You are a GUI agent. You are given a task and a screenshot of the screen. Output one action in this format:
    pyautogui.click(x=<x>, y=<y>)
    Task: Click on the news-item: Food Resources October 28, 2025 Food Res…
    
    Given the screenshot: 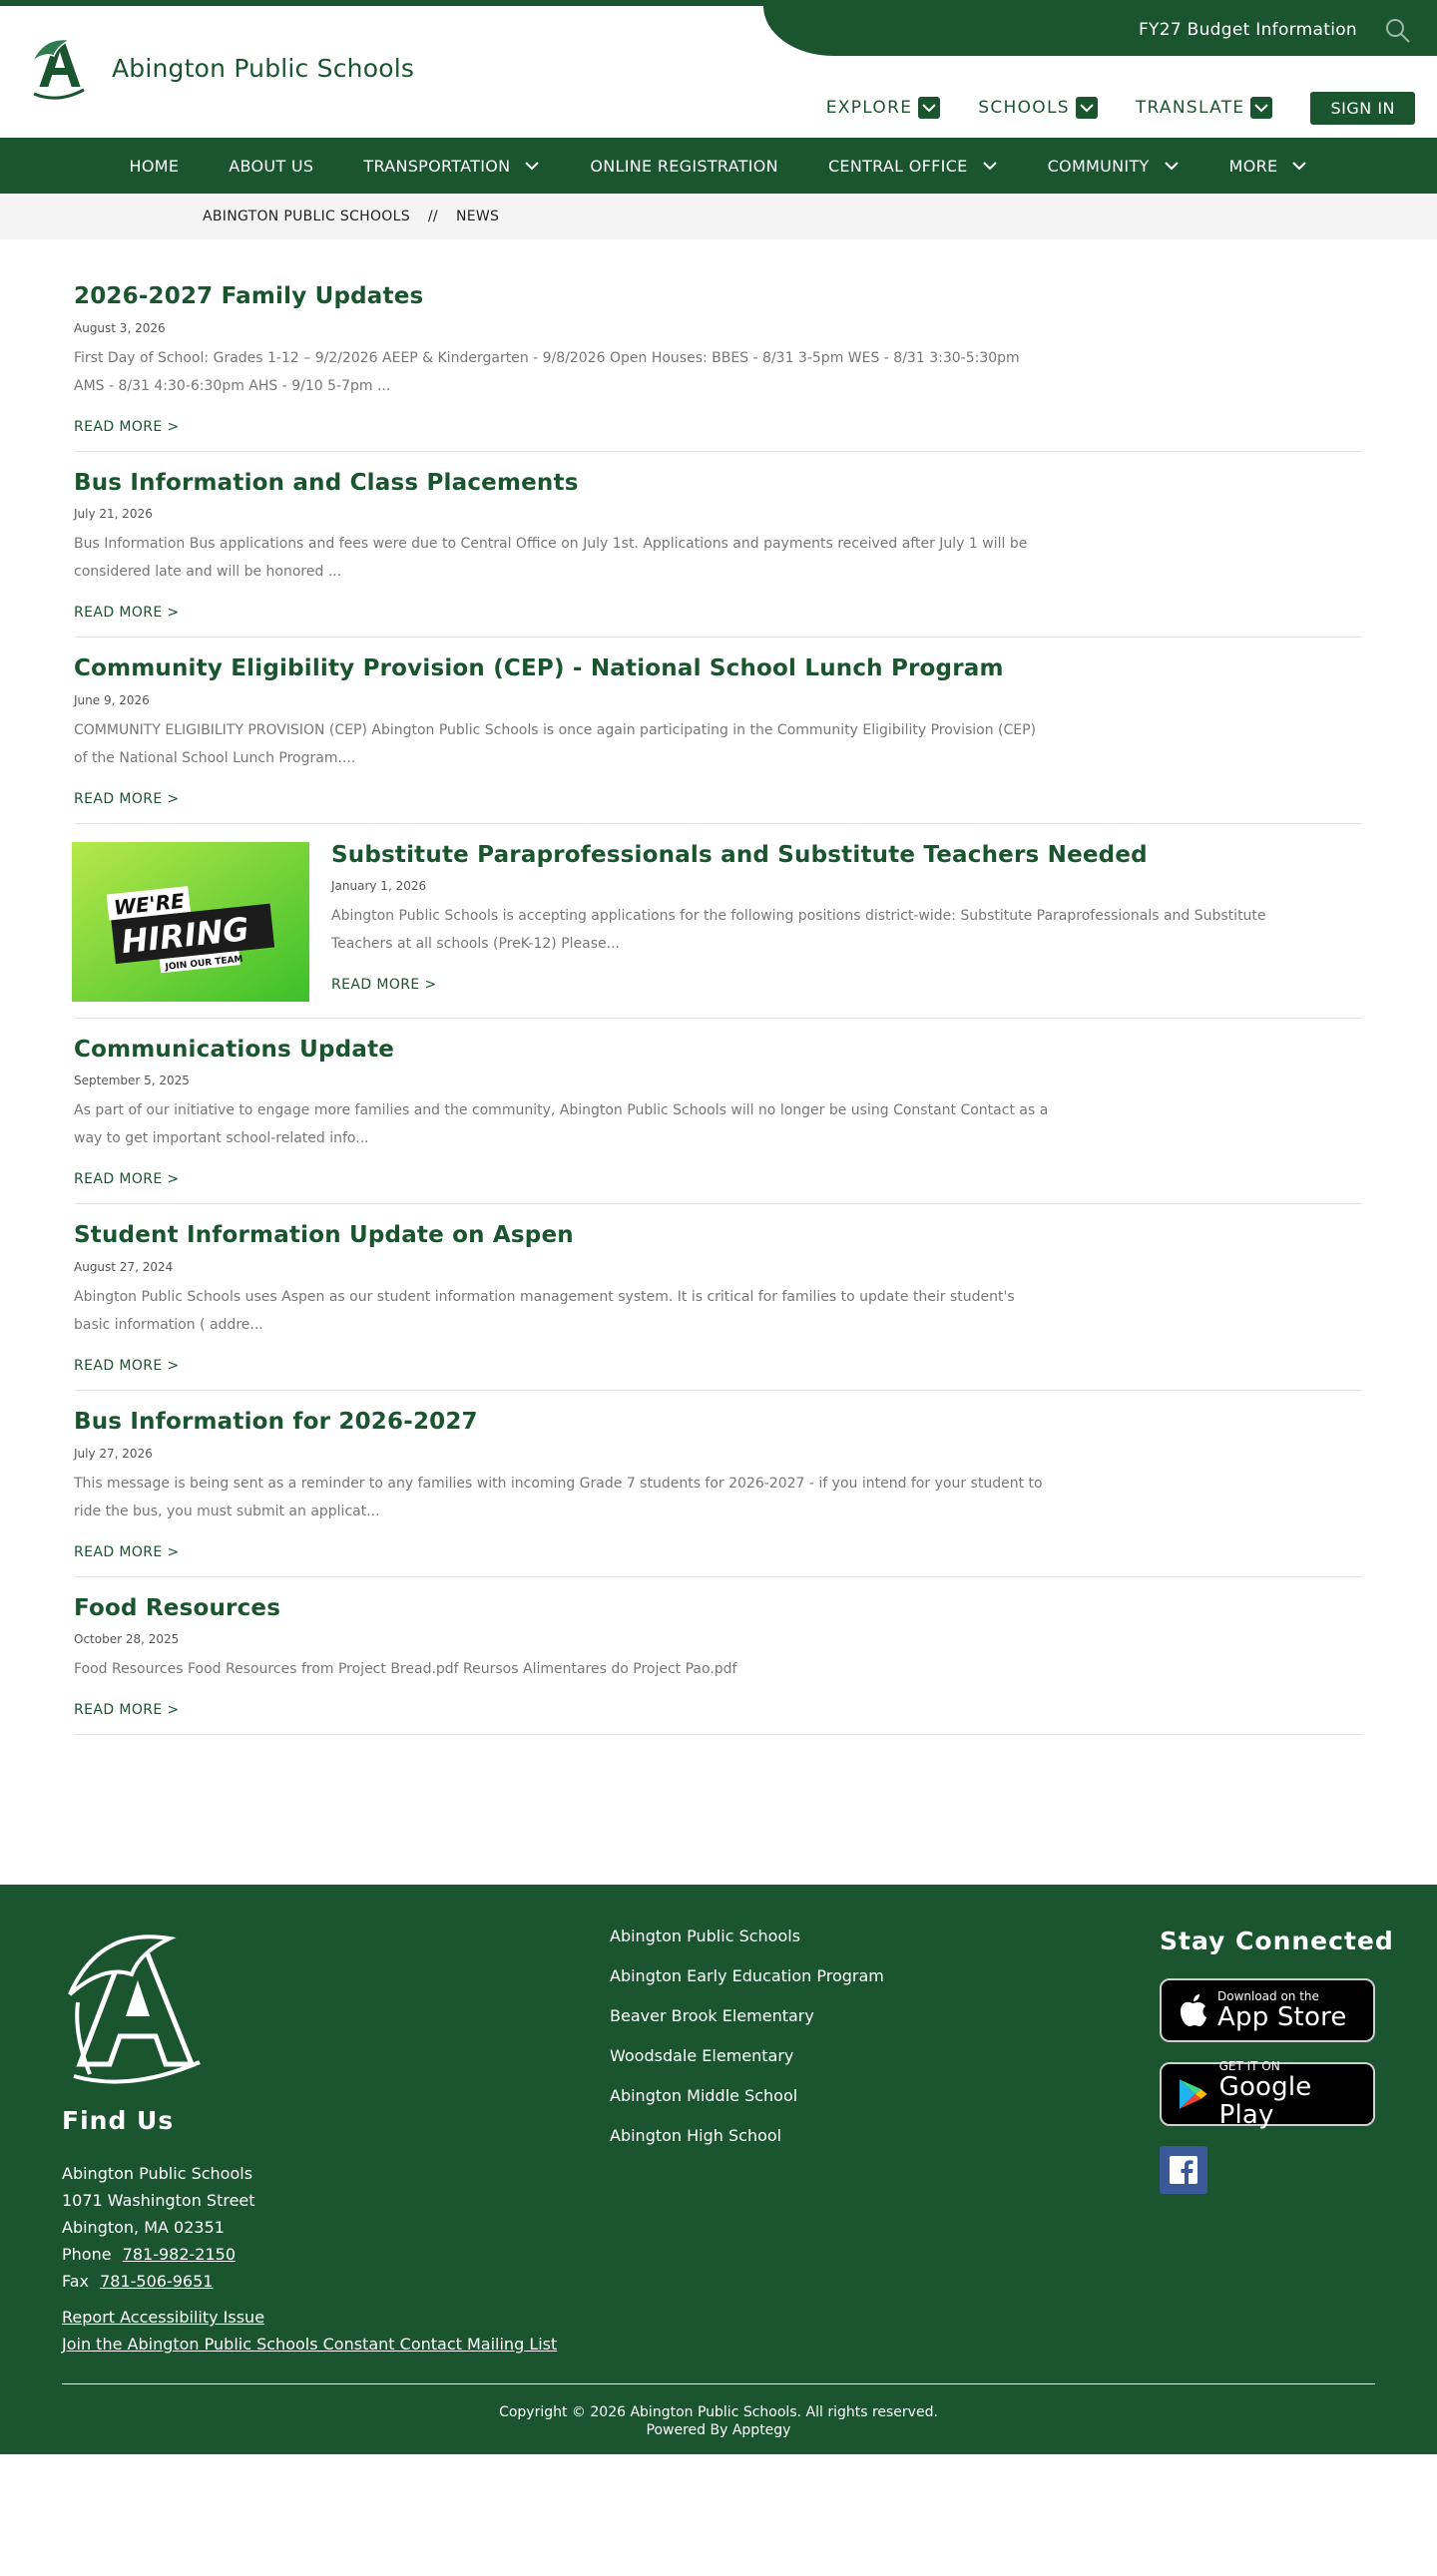 What is the action you would take?
    pyautogui.click(x=718, y=1665)
    